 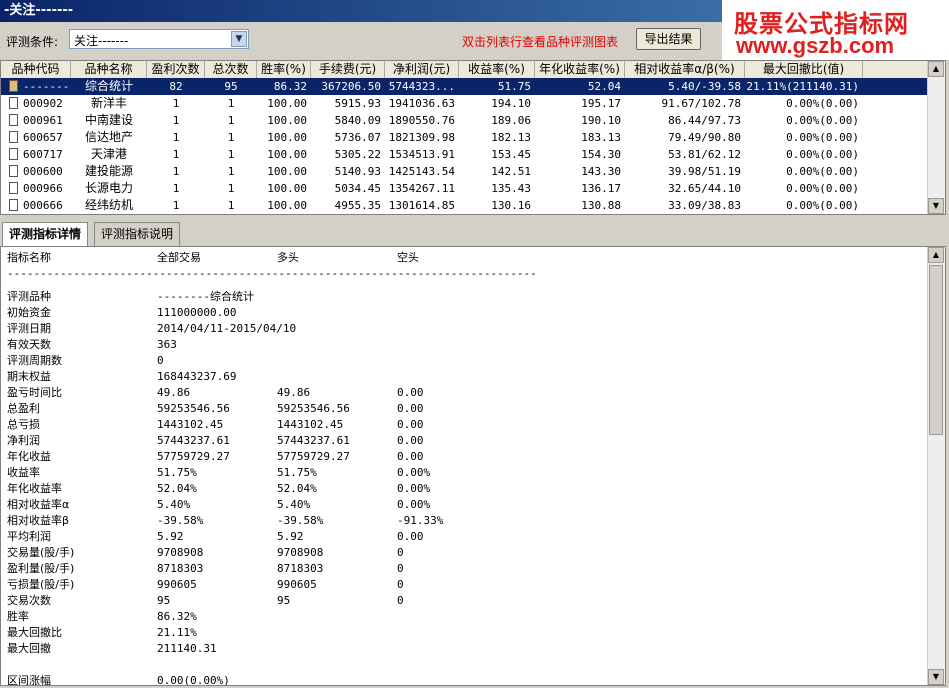 I want to click on table-cell-ret: 189.06, so click(x=511, y=120).